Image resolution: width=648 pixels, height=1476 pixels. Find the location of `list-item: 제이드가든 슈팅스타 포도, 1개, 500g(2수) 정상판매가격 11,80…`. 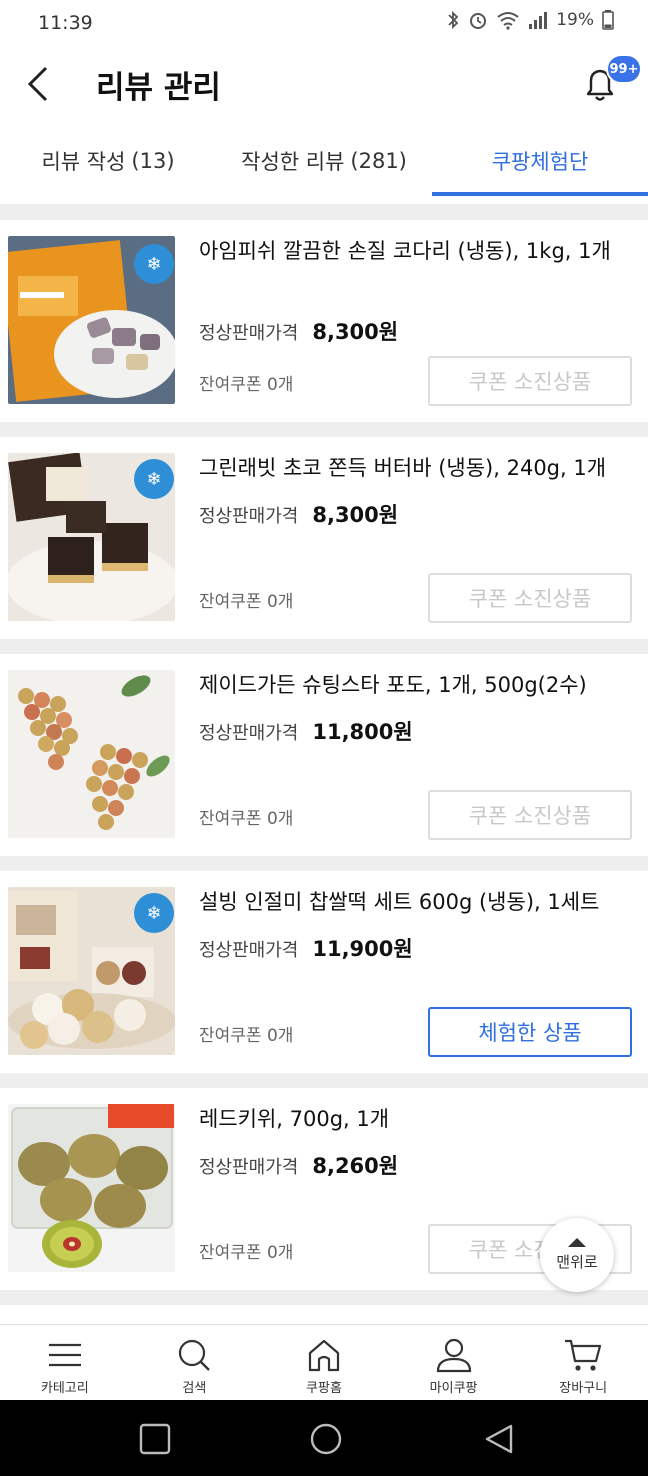

list-item: 제이드가든 슈팅스타 포도, 1개, 500g(2수) 정상판매가격 11,80… is located at coordinates (324, 755).